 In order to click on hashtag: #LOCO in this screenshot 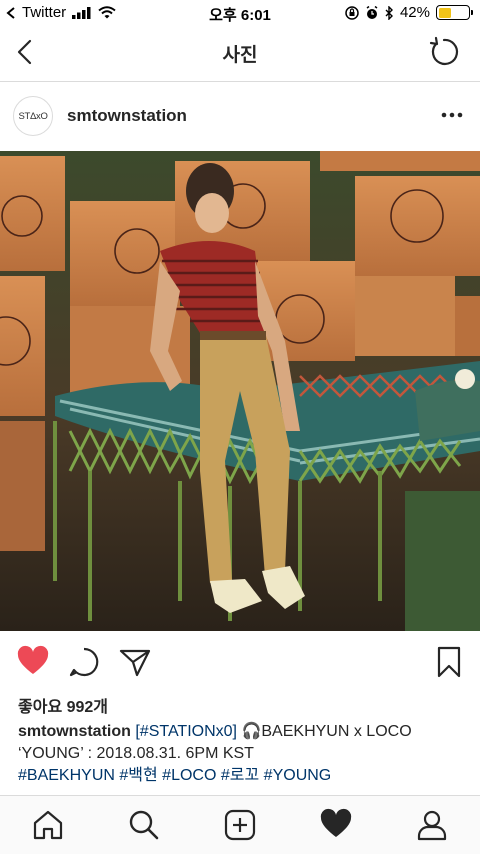, I will do `click(189, 775)`.